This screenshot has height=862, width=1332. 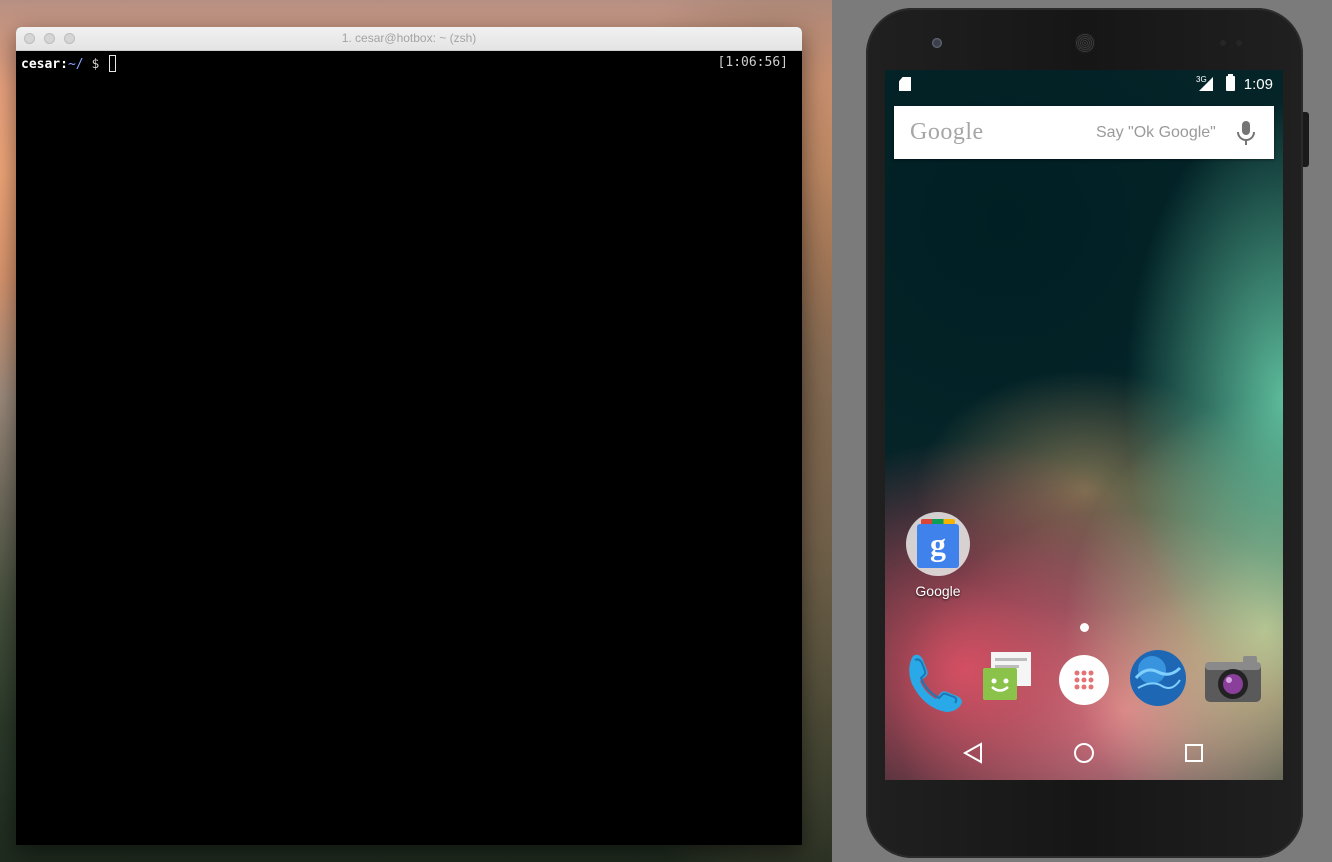 I want to click on ok-google-hint: Say "Ok Google", so click(x=1156, y=132).